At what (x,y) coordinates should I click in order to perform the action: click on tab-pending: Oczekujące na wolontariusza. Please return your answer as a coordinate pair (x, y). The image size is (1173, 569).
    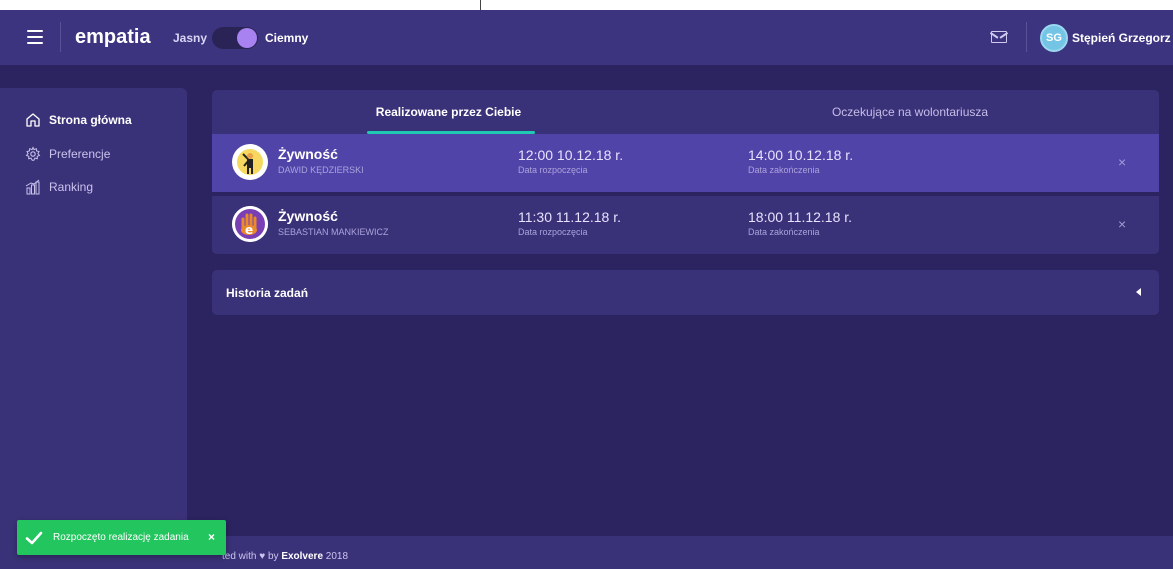
    Looking at the image, I should click on (910, 112).